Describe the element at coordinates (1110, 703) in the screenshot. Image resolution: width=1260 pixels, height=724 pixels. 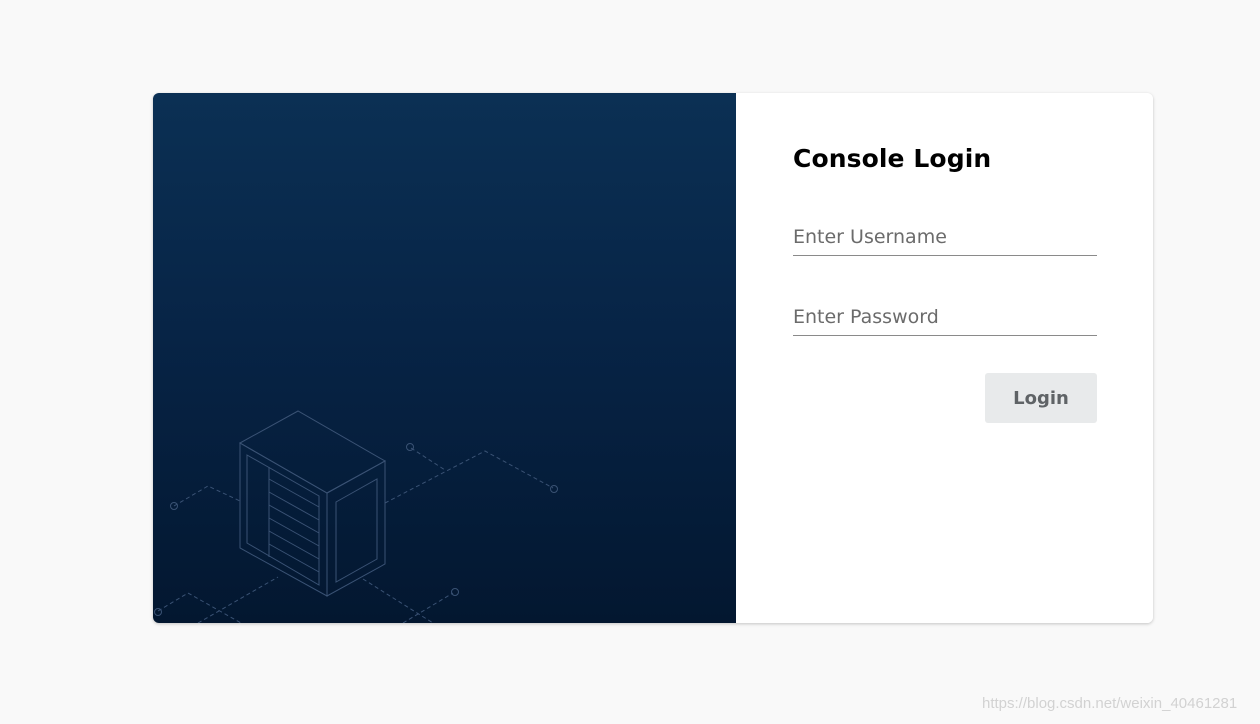
I see `watermark-text: https://blog.csdn.net/weixin_40461281` at that location.